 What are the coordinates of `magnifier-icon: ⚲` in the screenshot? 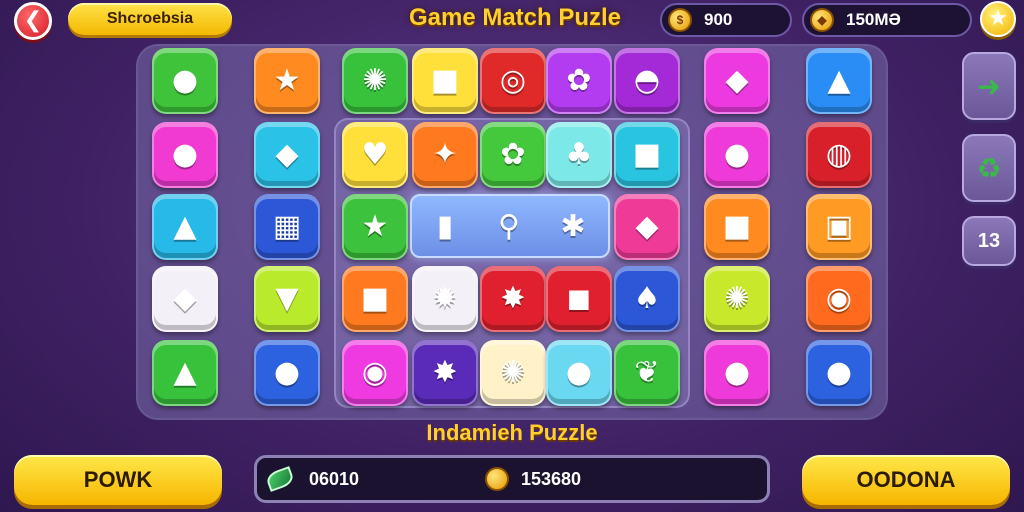 It's located at (509, 226).